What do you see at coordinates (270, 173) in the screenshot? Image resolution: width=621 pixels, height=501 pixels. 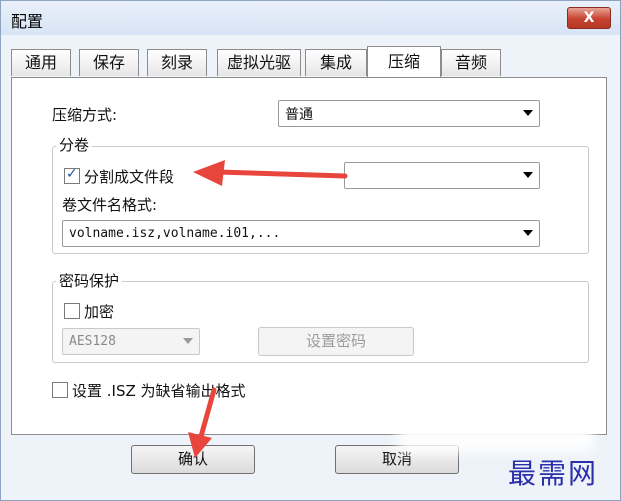 I see `annotation-arrow-split` at bounding box center [270, 173].